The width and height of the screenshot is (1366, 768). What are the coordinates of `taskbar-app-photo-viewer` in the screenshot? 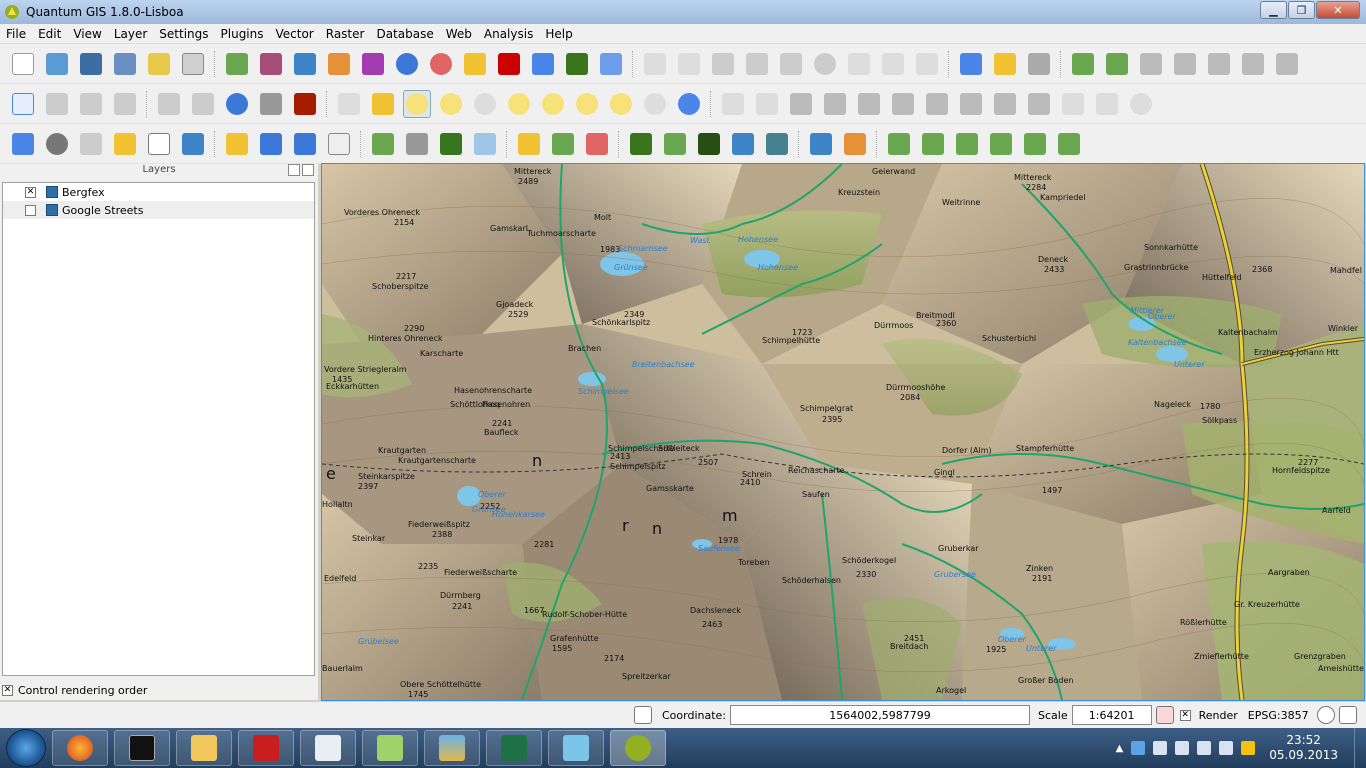 It's located at (452, 748).